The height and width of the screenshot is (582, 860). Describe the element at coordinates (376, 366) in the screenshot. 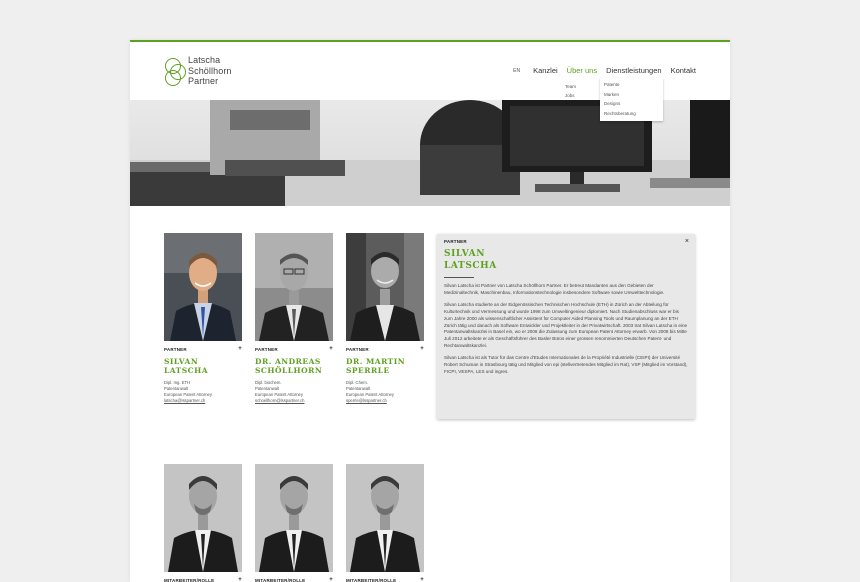

I see `person-name: DR. MARTIN SPERRLE` at that location.